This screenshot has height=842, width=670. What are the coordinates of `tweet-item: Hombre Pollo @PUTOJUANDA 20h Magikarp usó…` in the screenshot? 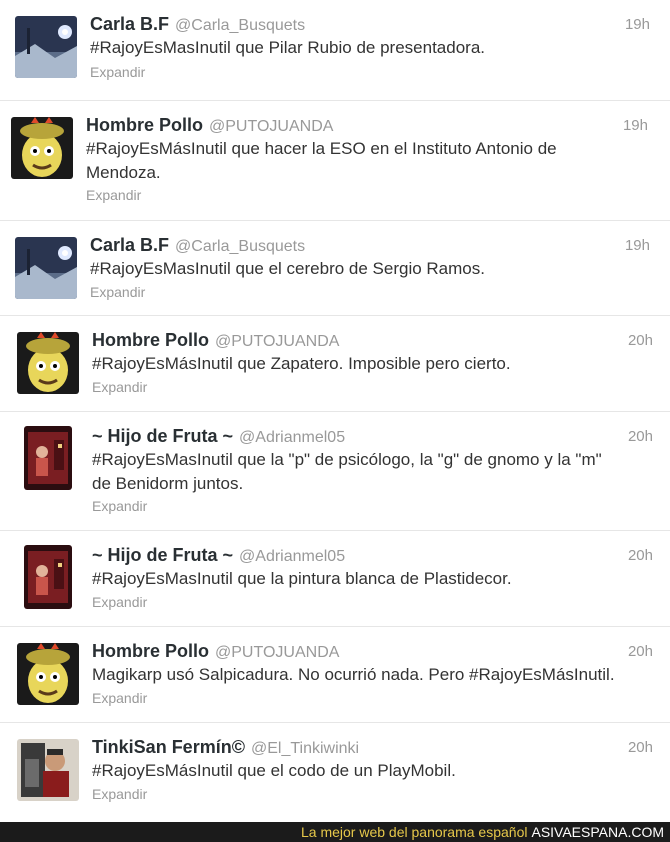 It's located at (335, 675).